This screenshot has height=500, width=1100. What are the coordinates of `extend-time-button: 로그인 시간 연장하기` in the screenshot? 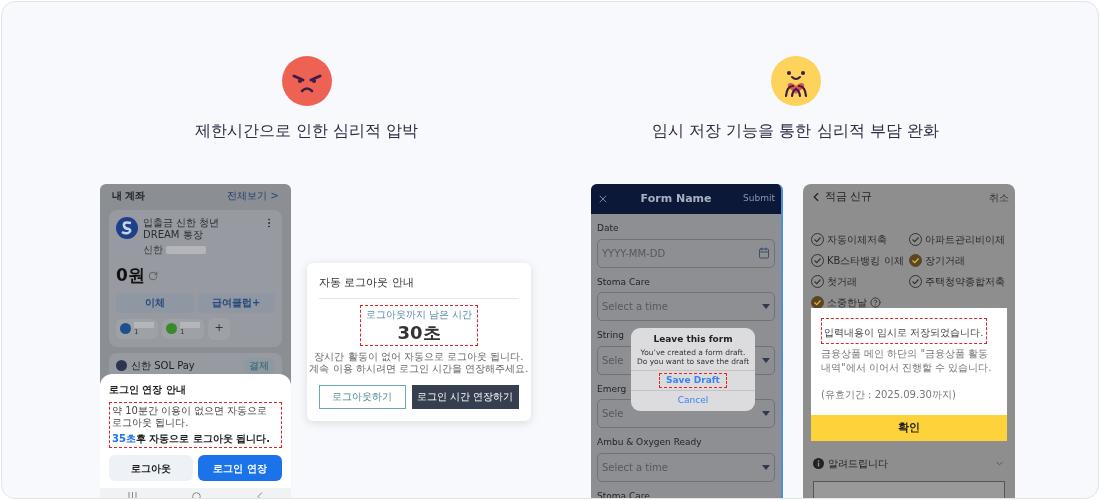 It's located at (465, 396).